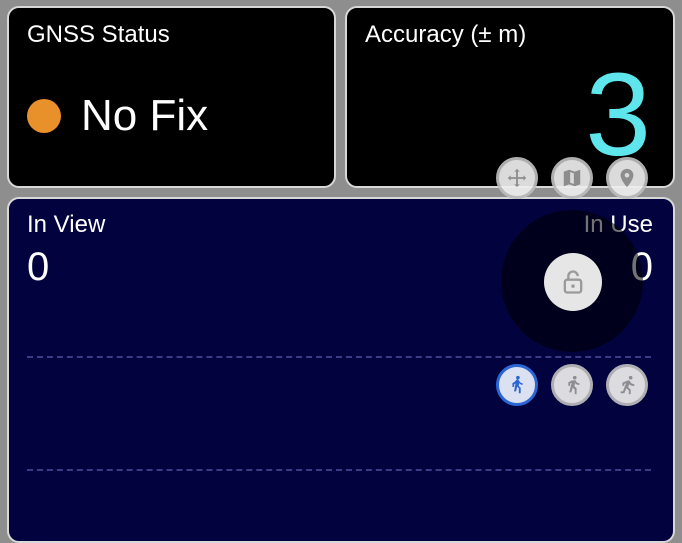 The image size is (682, 543). I want to click on move-icon, so click(517, 178).